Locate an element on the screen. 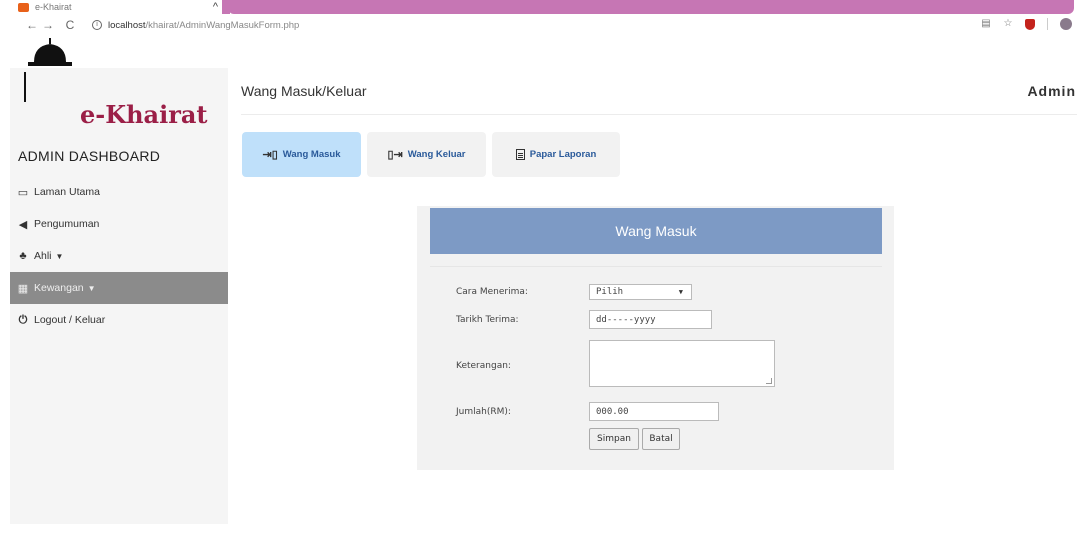 This screenshot has height=538, width=1092. keterangan-textarea is located at coordinates (682, 363).